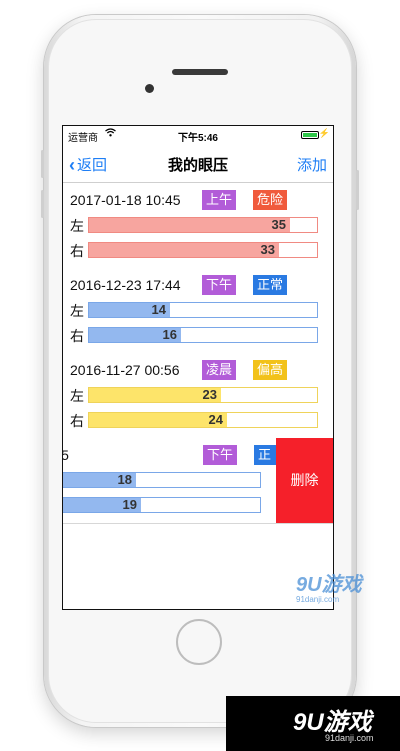 This screenshot has height=751, width=400. What do you see at coordinates (162, 505) in the screenshot?
I see `right-eye-pressure-bar: 19` at bounding box center [162, 505].